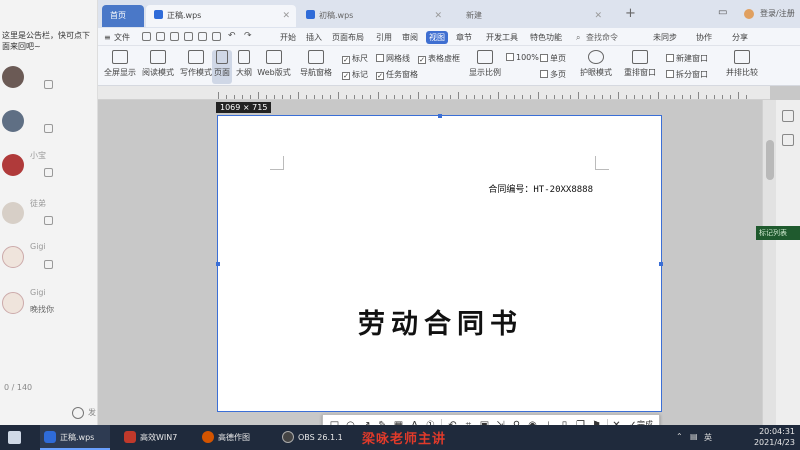 The width and height of the screenshot is (800, 450). Describe the element at coordinates (348, 37) in the screenshot. I see `menu-layout: 页面布局` at that location.